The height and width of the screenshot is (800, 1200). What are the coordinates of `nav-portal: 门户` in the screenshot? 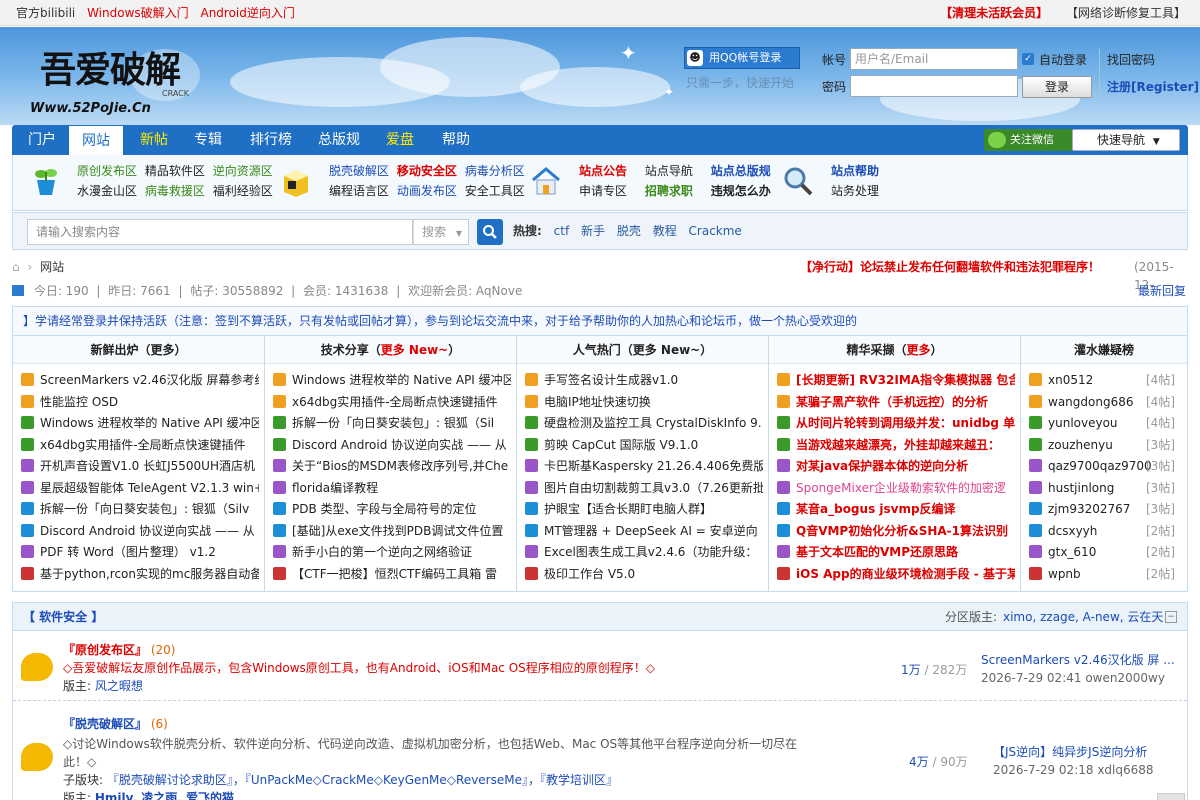 It's located at (42, 140).